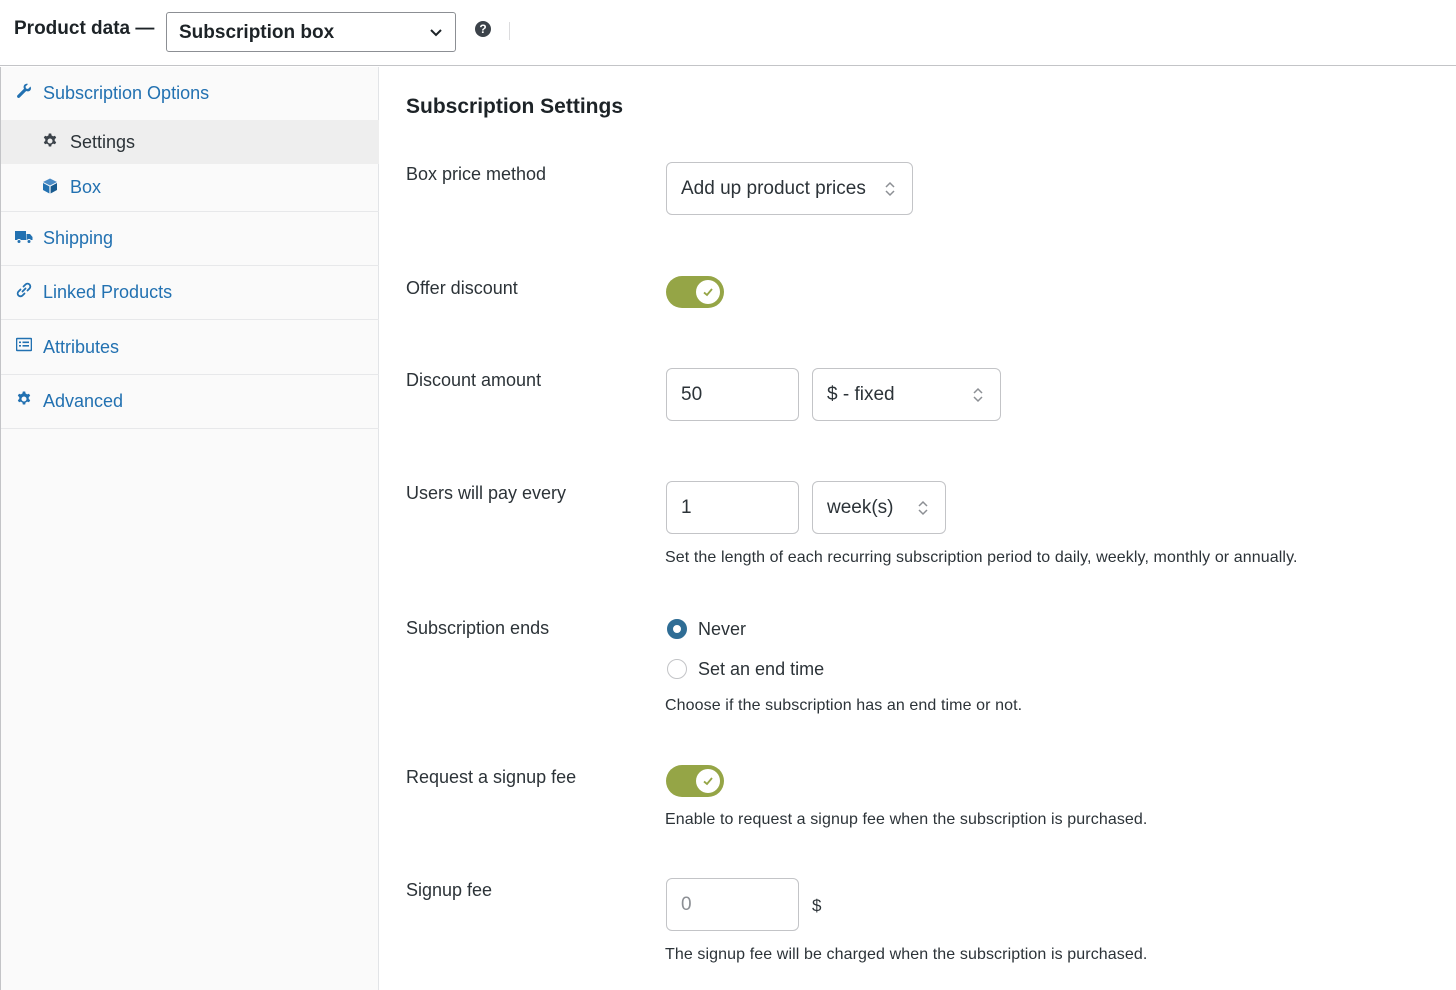 This screenshot has width=1456, height=990. What do you see at coordinates (24, 344) in the screenshot?
I see `list-icon` at bounding box center [24, 344].